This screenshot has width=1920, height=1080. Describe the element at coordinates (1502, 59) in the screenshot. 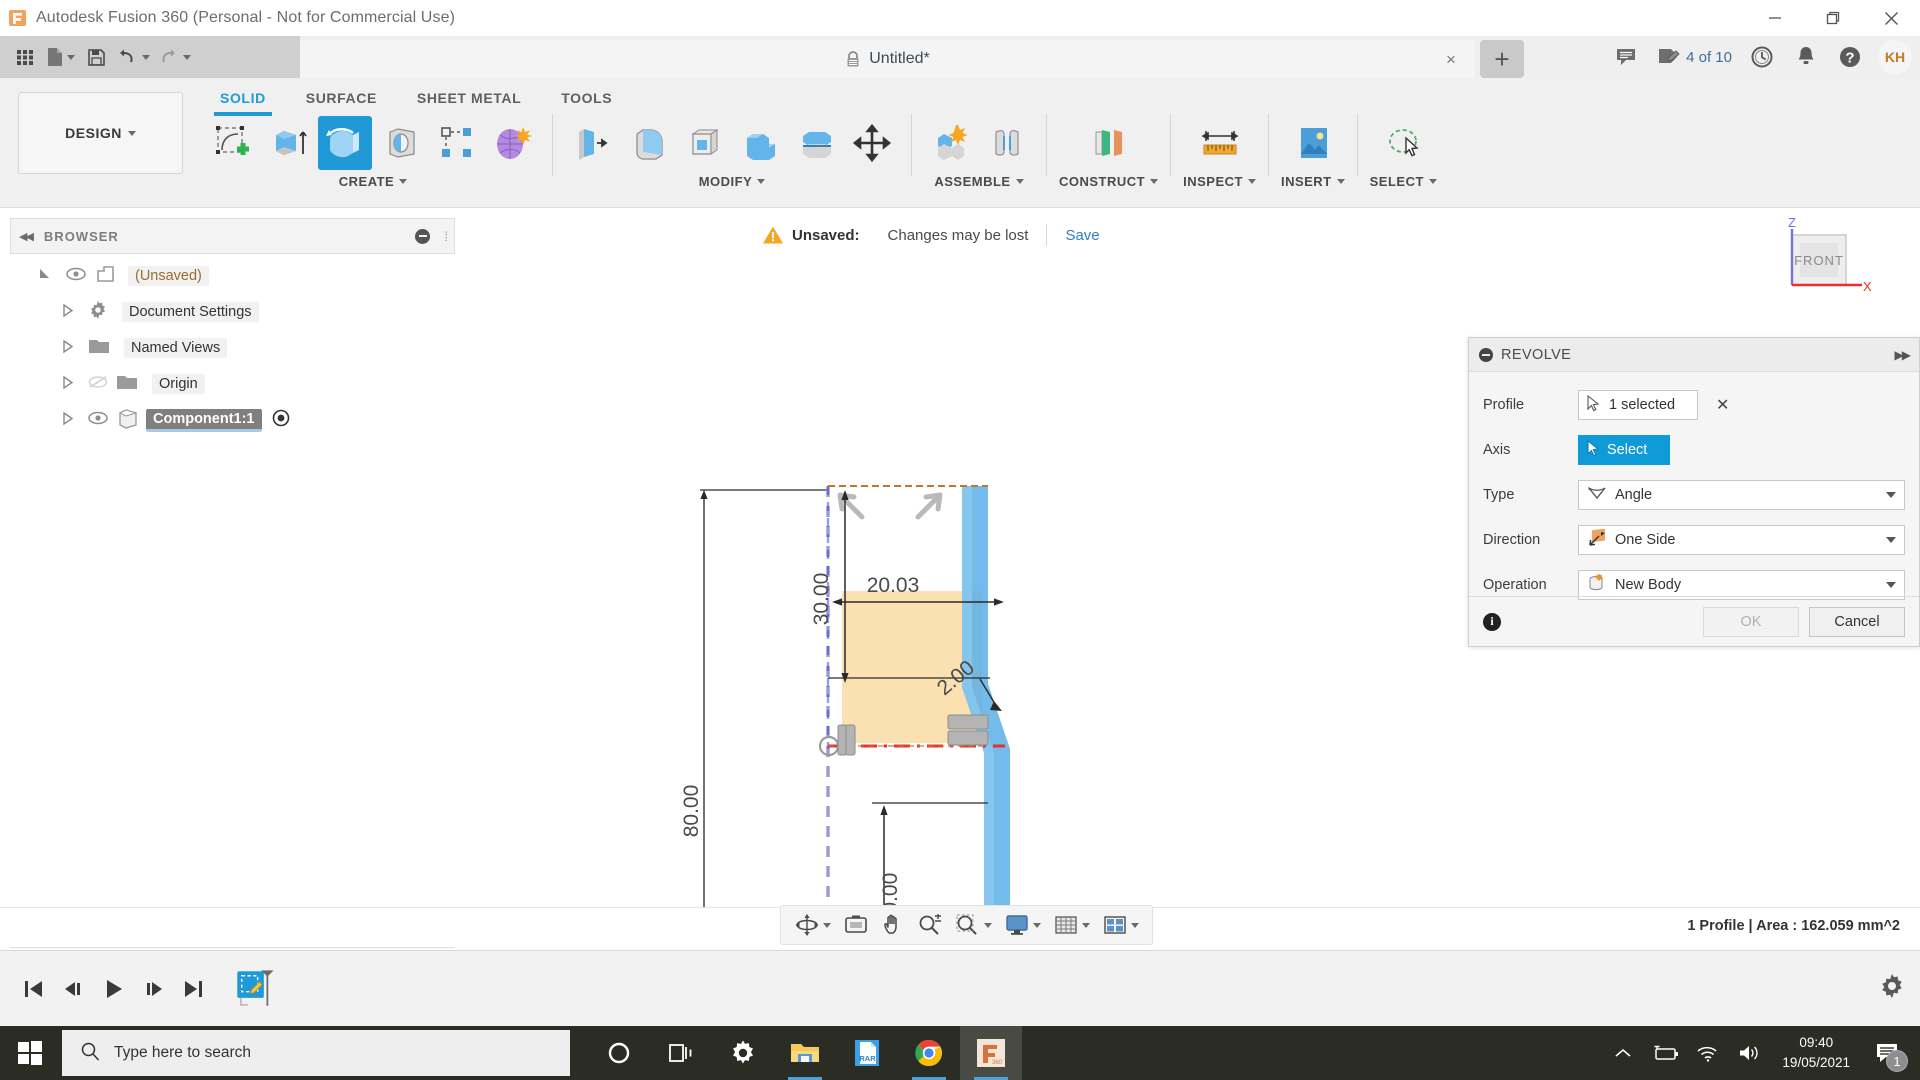

I see `new-tab-button: +` at that location.